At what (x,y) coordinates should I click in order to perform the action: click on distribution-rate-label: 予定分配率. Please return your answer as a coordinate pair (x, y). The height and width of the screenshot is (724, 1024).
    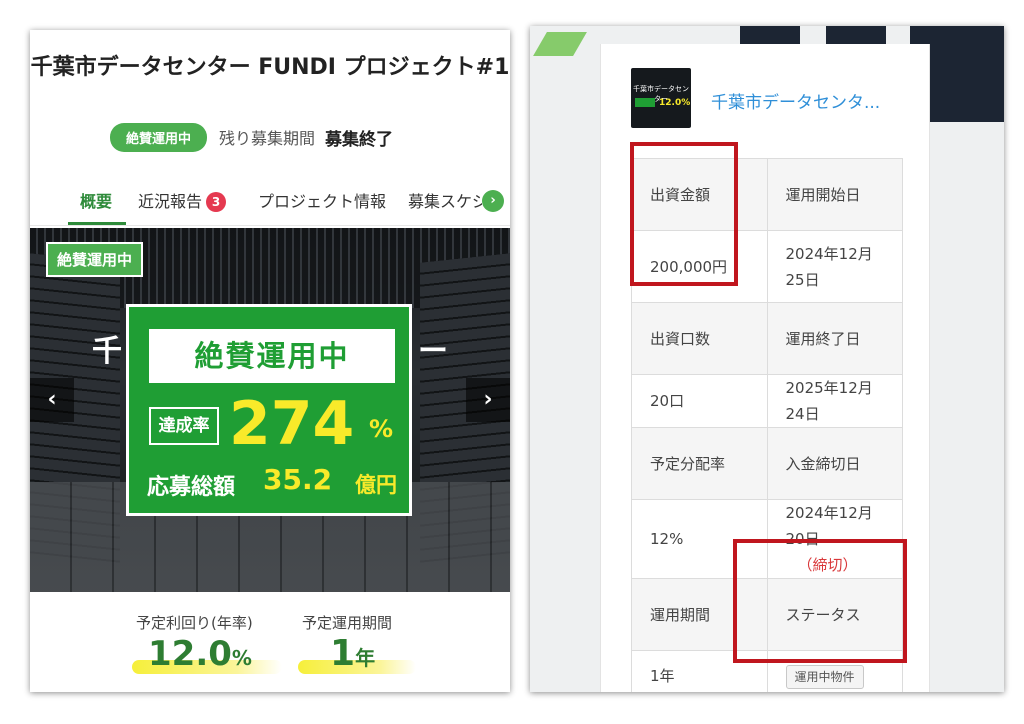
    Looking at the image, I should click on (699, 463).